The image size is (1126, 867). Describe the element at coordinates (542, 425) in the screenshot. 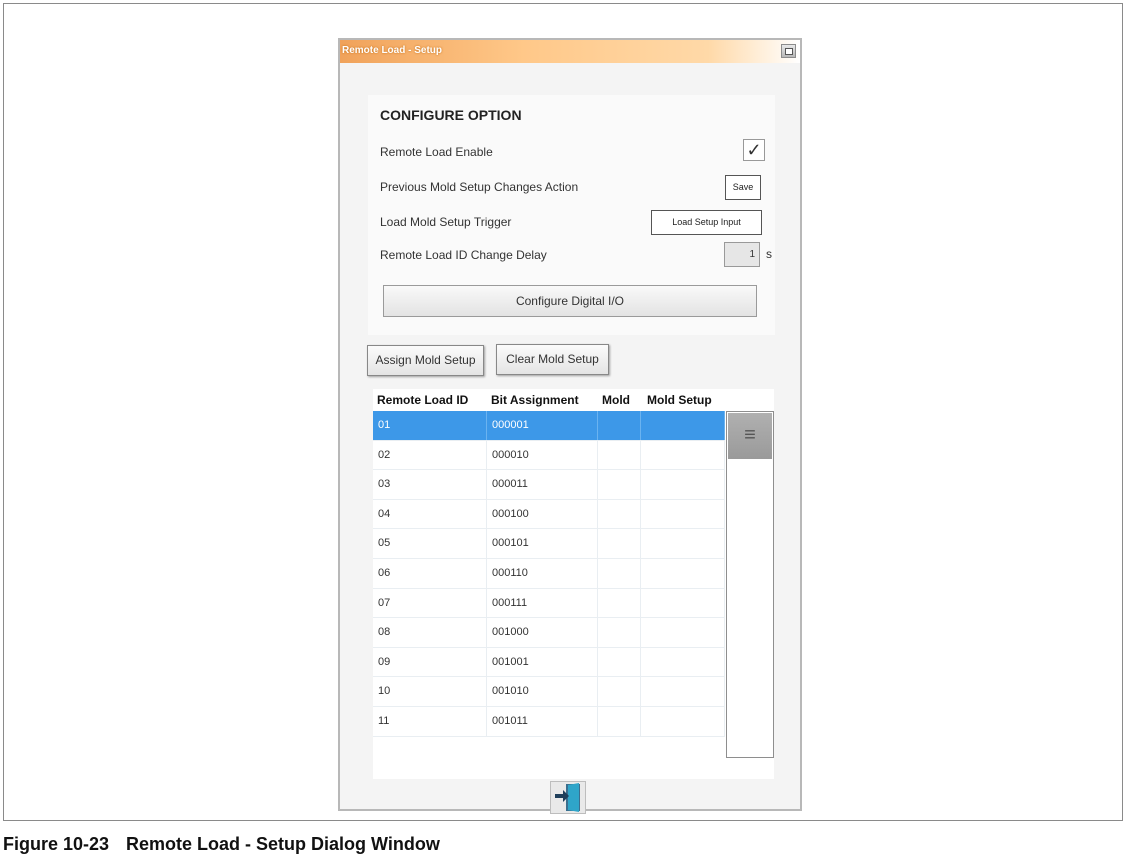

I see `cell-bits: 000001` at that location.